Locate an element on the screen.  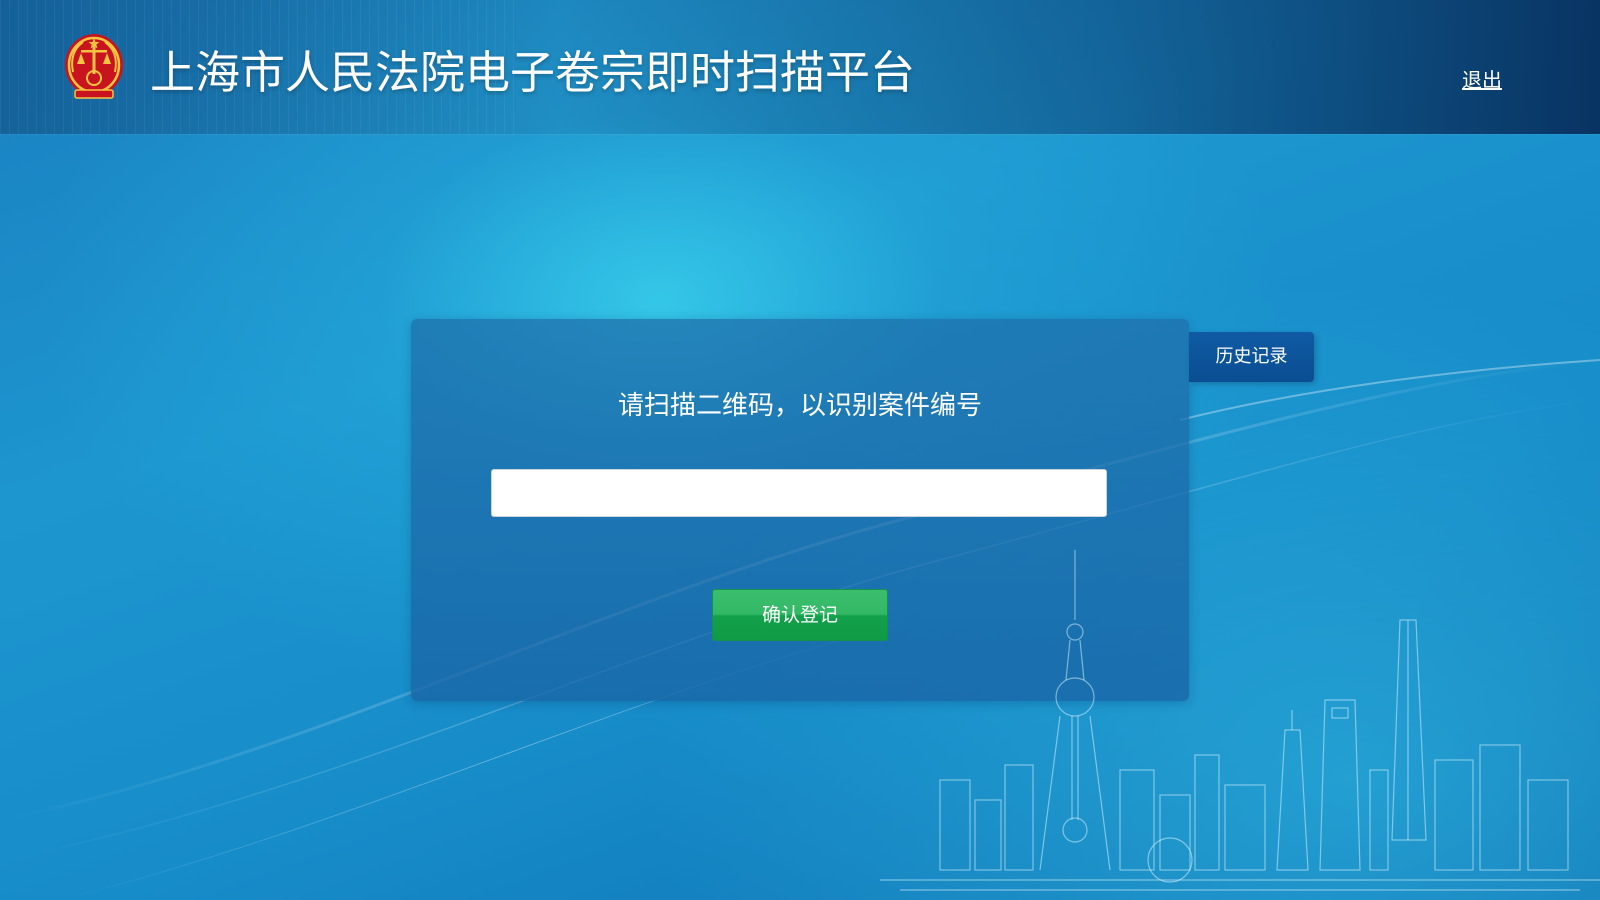
app-title: 上海市人民法院电子卷宗即时扫描平台 is located at coordinates (533, 72).